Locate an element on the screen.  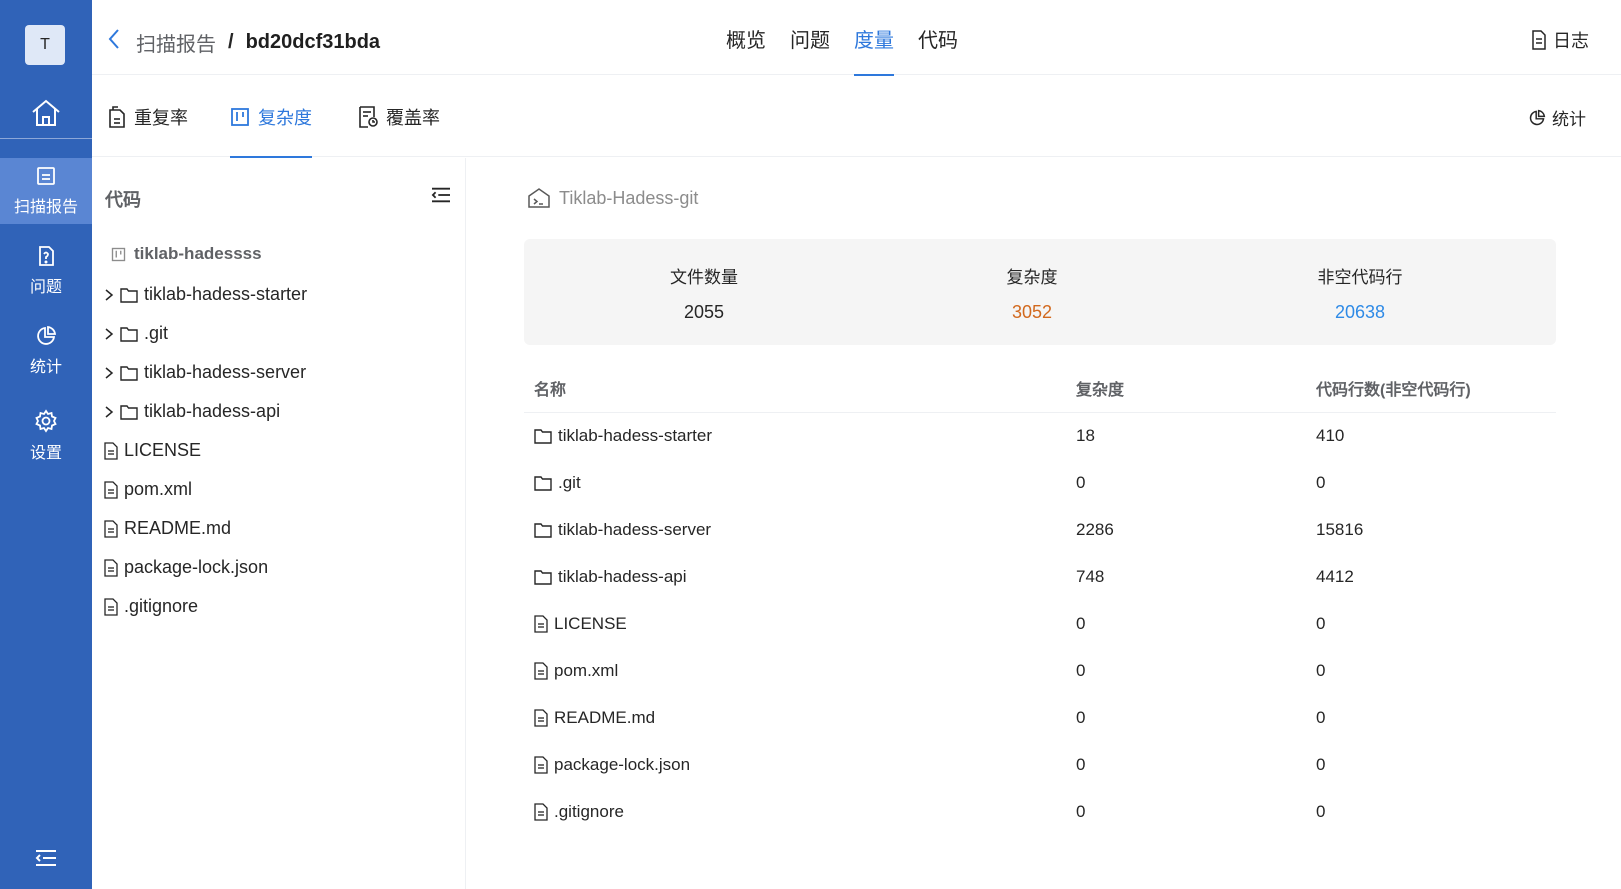
name-cell: tiklab-hadess-server is located at coordinates (800, 529).